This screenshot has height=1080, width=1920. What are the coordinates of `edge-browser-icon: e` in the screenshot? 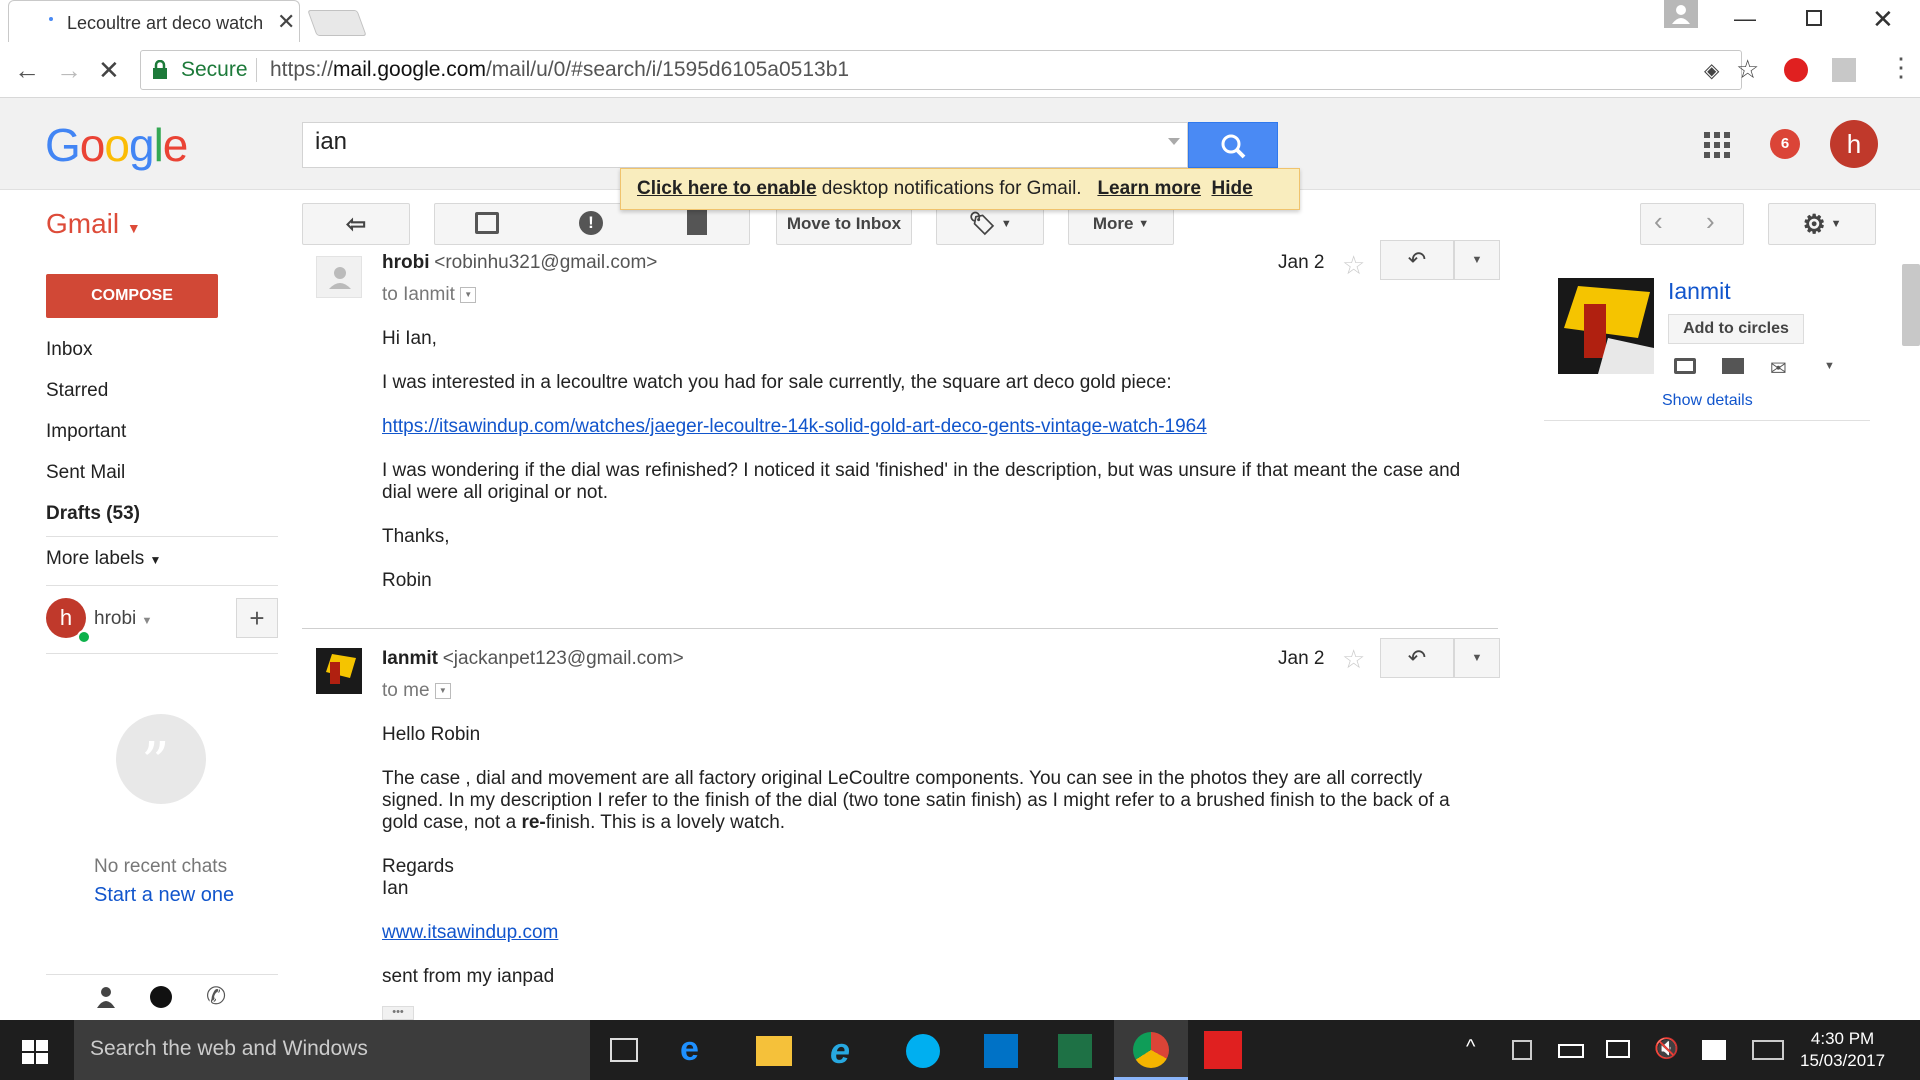 It's located at (700, 1050).